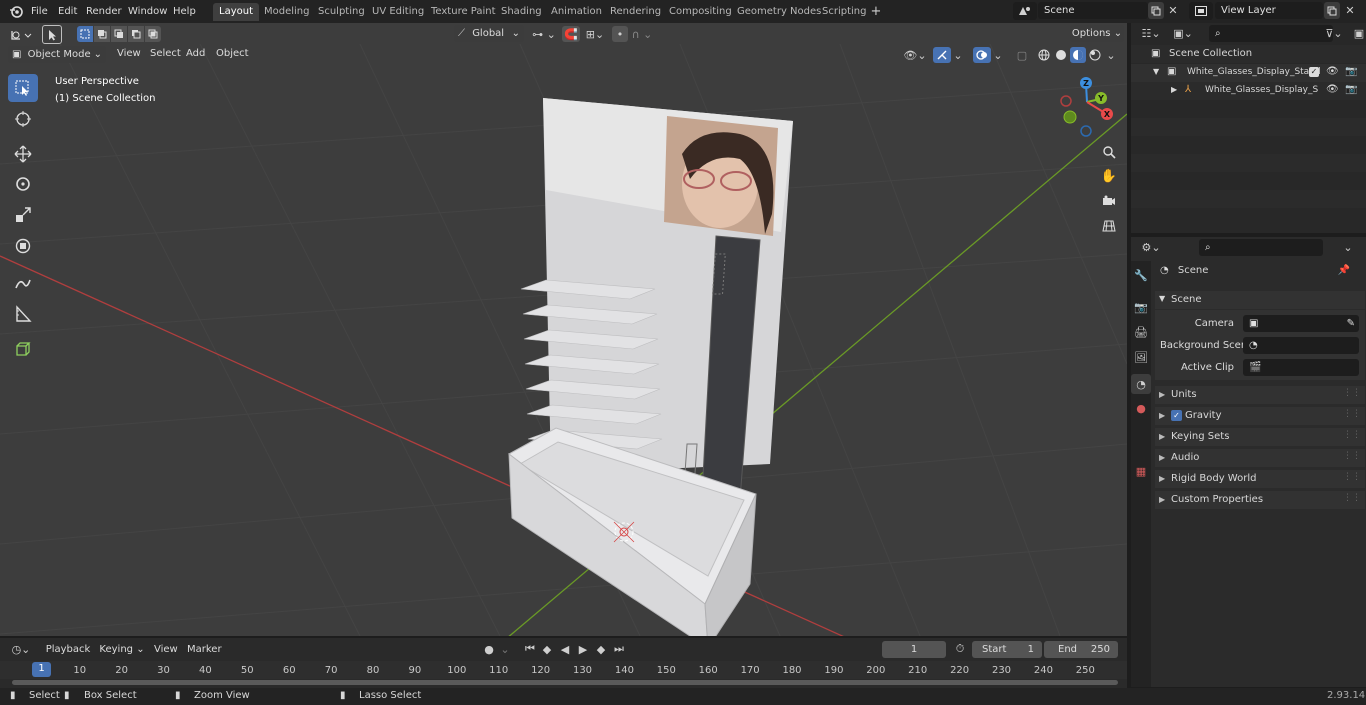  I want to click on tweak-tool-icon, so click(52, 34).